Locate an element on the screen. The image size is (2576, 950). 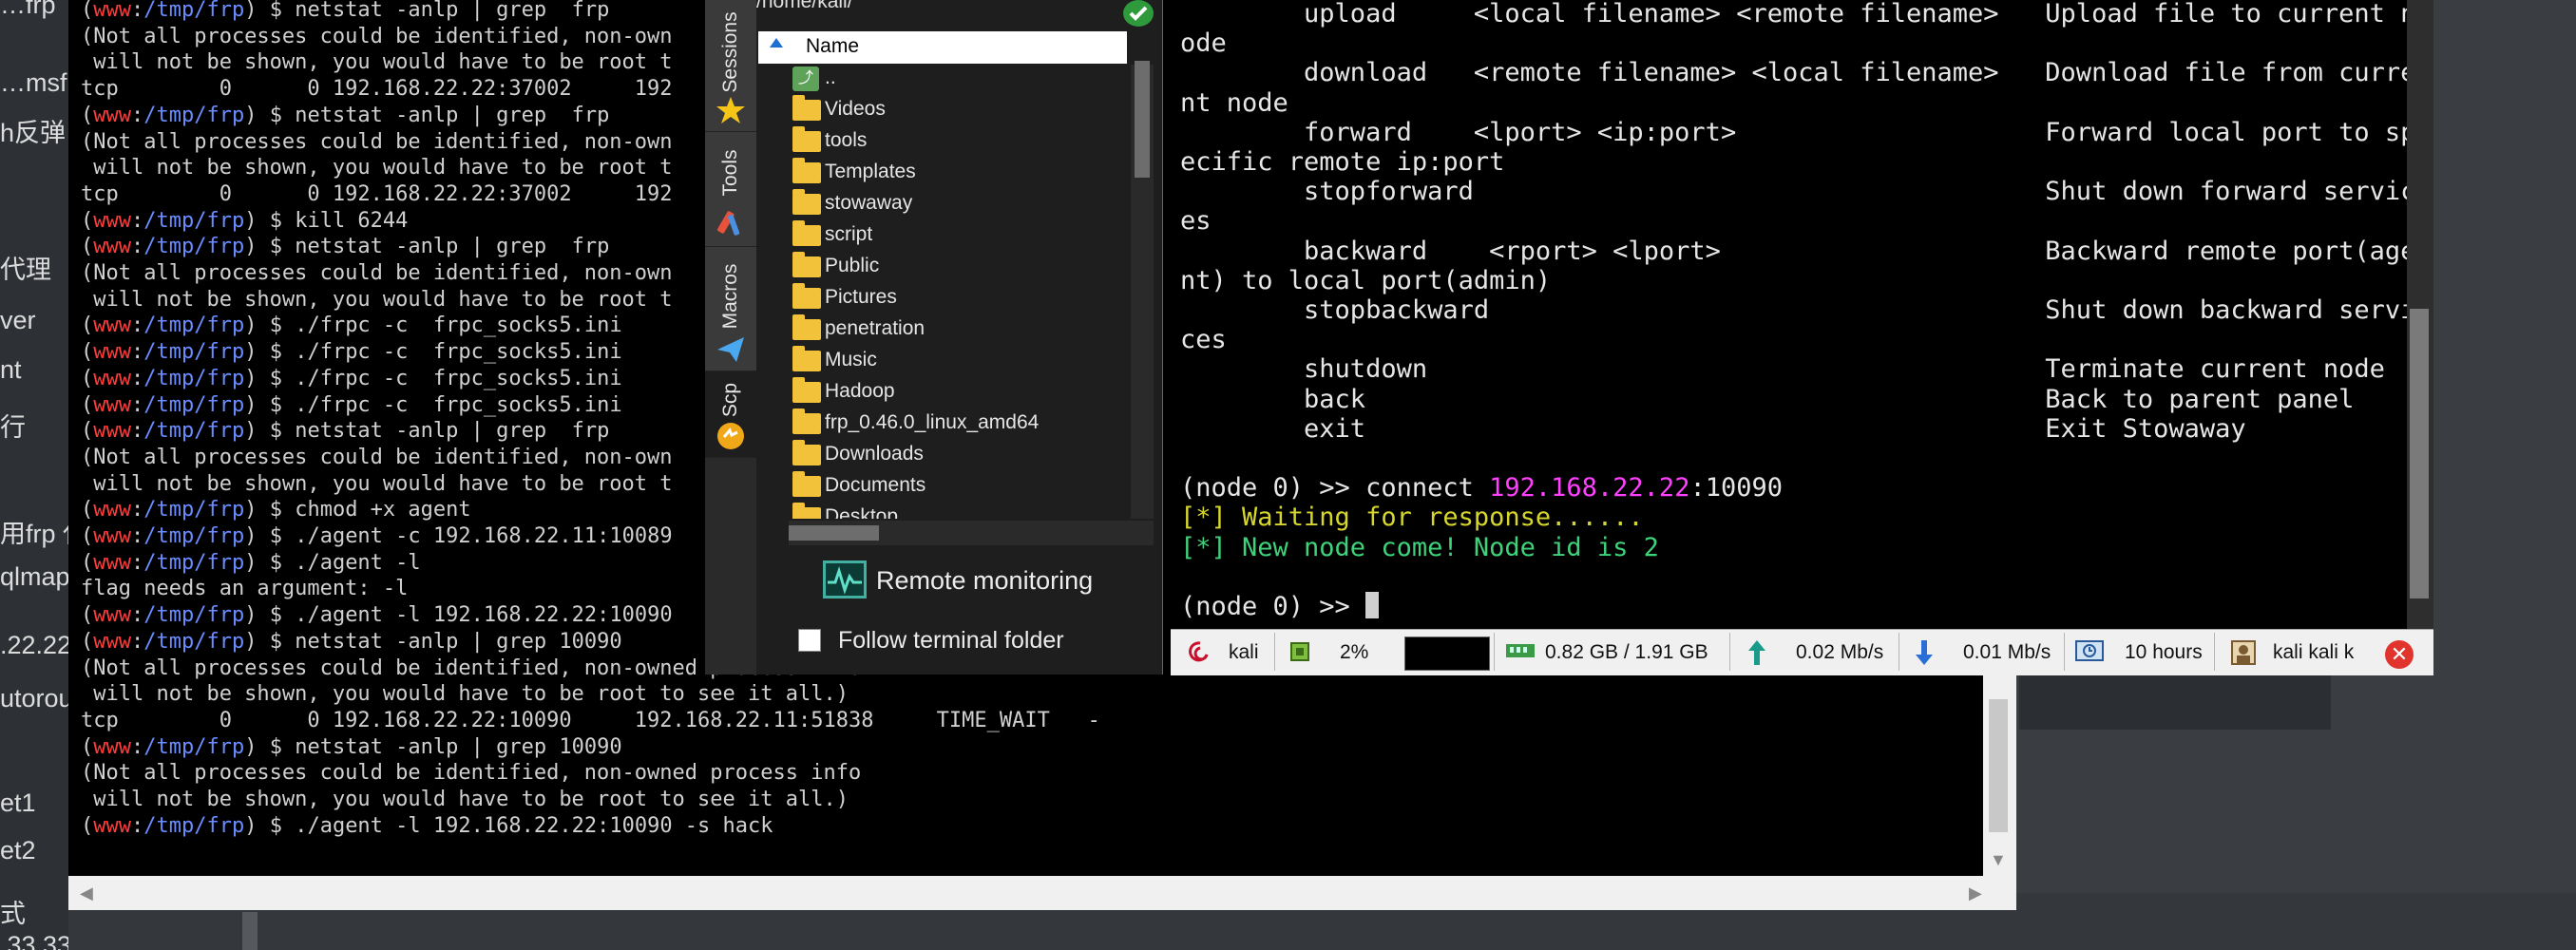
desktop-icon-label: 行 is located at coordinates (13, 427).